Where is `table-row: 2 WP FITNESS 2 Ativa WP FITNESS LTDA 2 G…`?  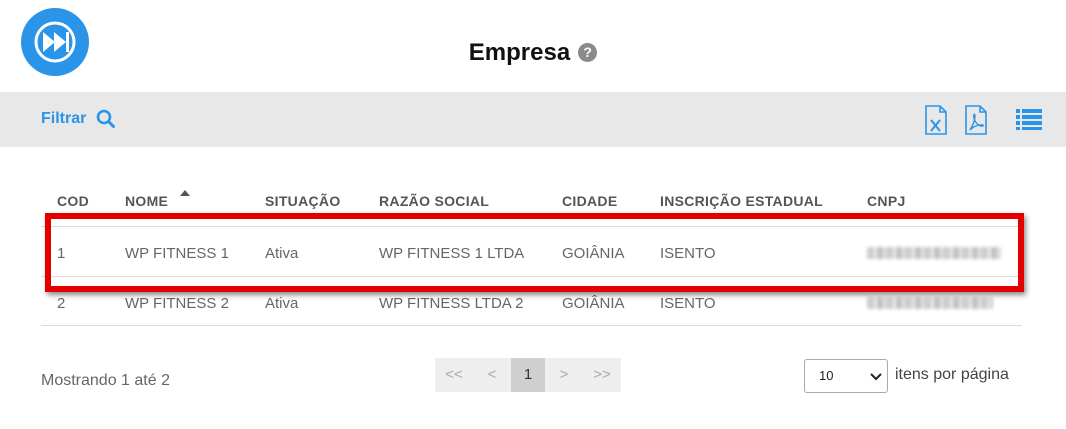
table-row: 2 WP FITNESS 2 Ativa WP FITNESS LTDA 2 G… is located at coordinates (531, 301).